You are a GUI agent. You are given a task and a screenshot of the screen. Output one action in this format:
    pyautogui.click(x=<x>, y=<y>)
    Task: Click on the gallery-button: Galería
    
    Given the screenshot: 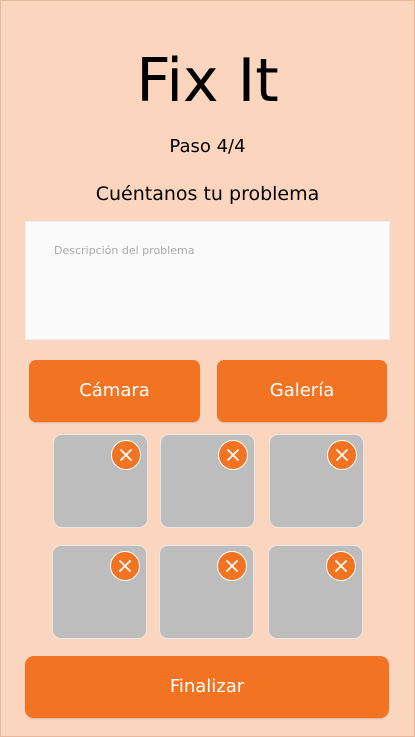 What is the action you would take?
    pyautogui.click(x=302, y=391)
    